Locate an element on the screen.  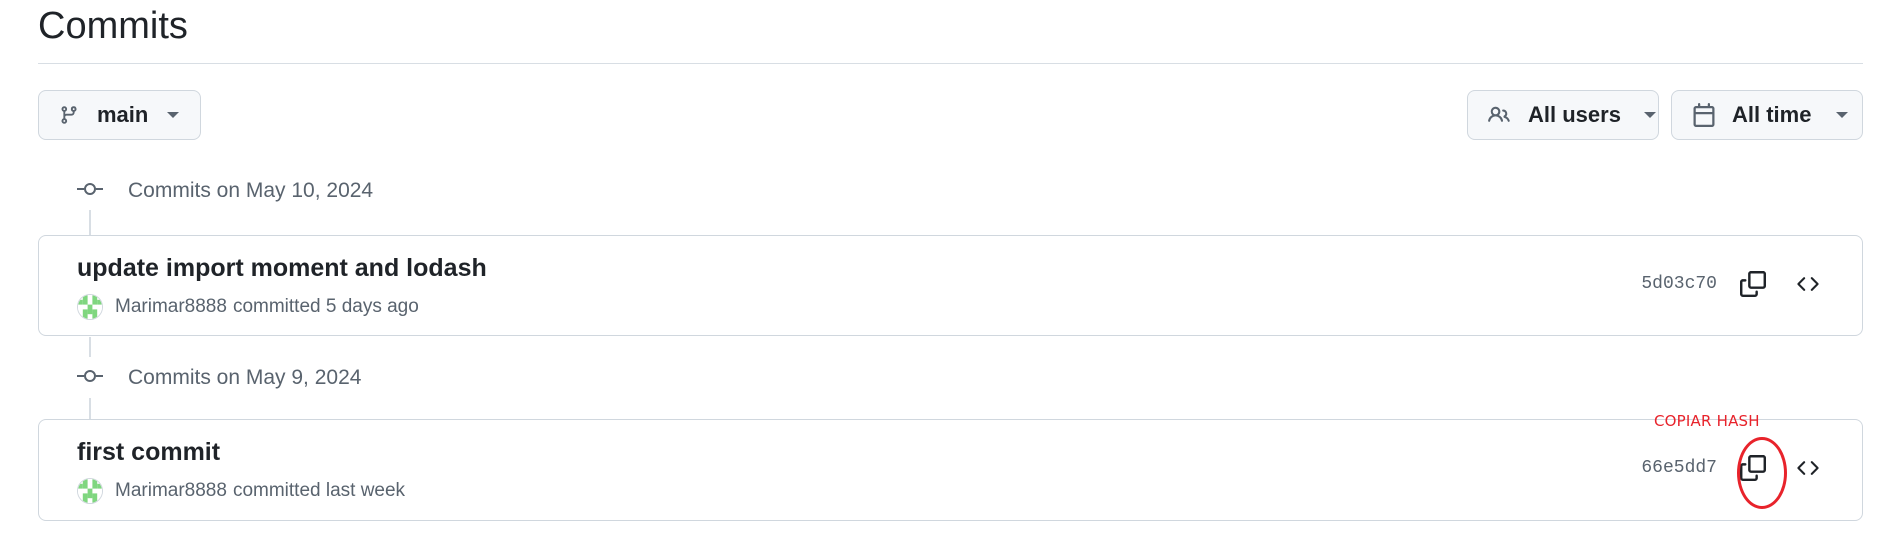
commit-time: committed 5 days ago is located at coordinates (325, 306).